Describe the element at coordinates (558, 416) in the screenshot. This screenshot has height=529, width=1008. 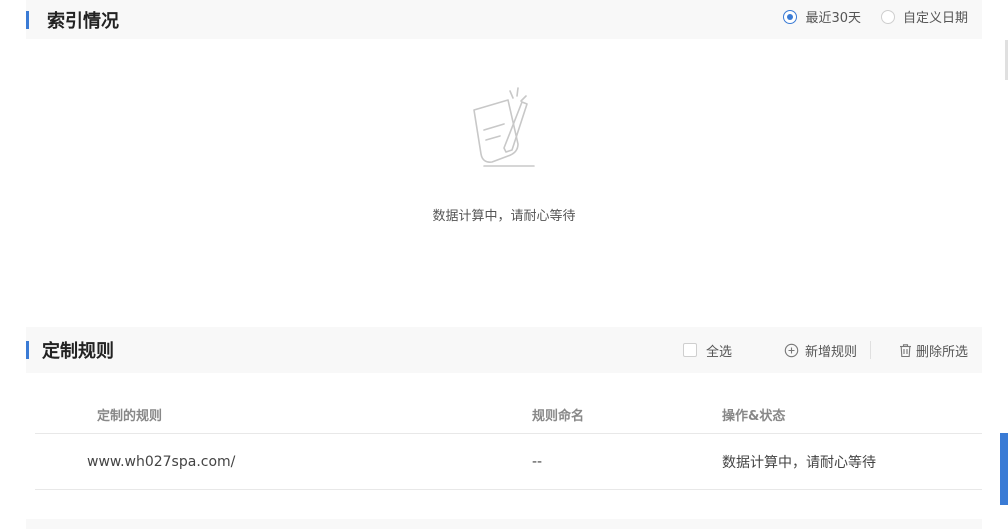
I see `column-header-name: 规则命名` at that location.